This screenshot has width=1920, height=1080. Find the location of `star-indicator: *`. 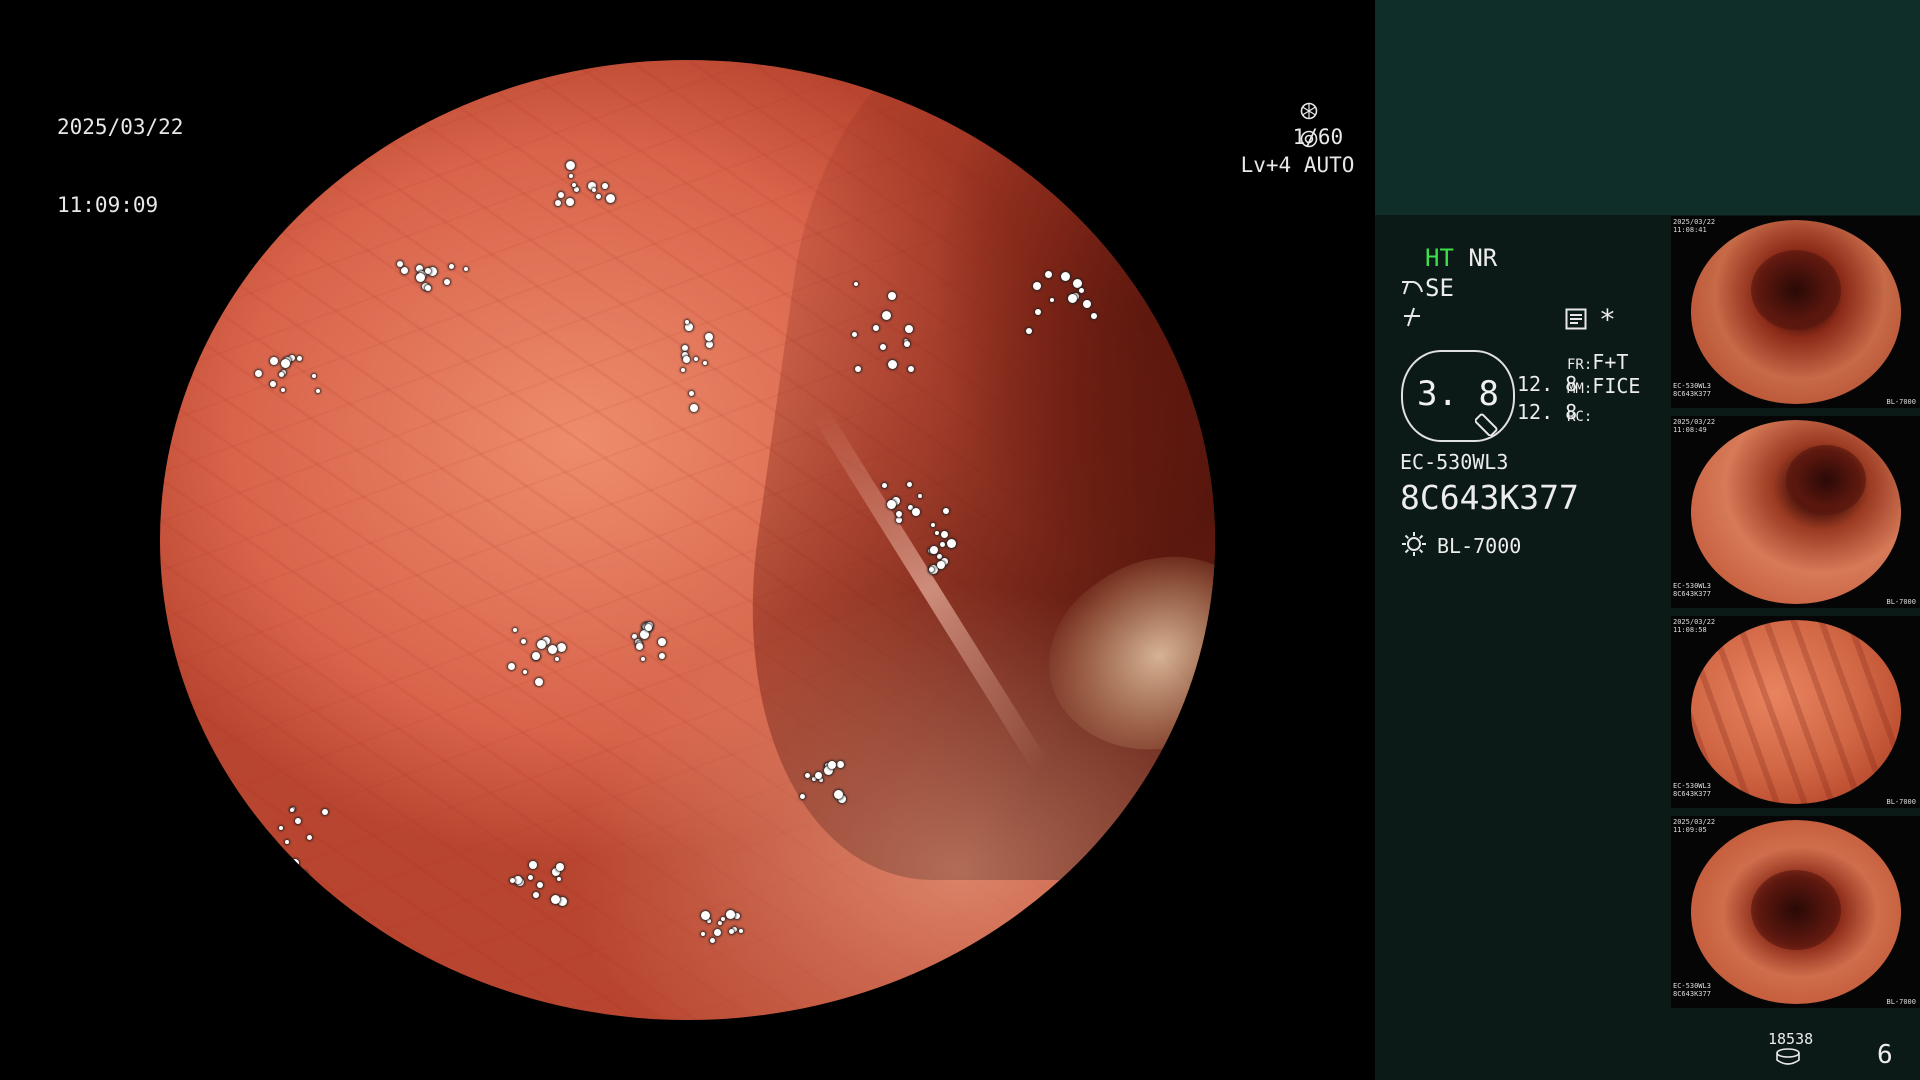

star-indicator: * is located at coordinates (1607, 319).